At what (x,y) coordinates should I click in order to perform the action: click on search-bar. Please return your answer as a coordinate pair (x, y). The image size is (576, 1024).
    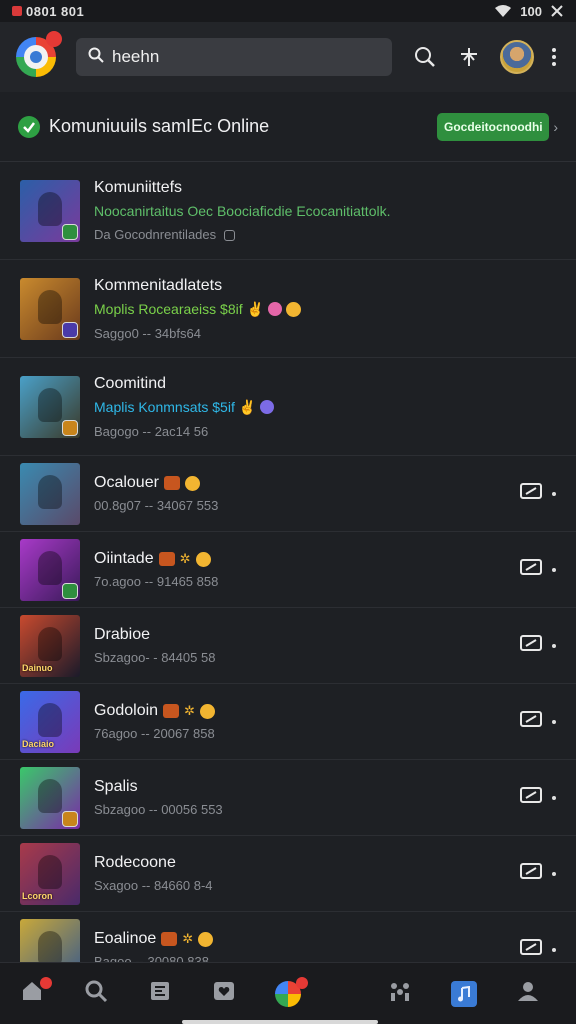
    Looking at the image, I should click on (234, 57).